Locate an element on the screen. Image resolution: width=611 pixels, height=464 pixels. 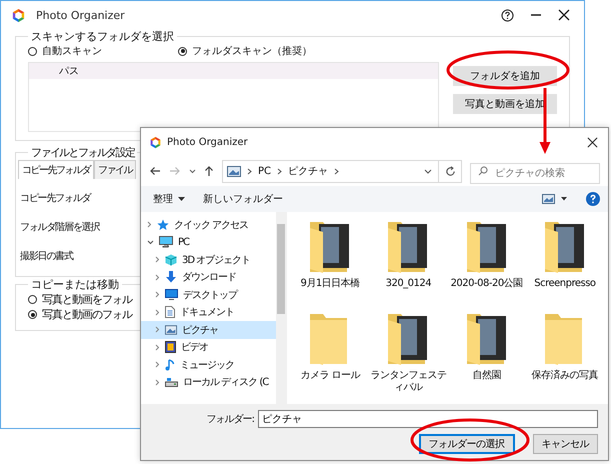
nav-item: ビデオ is located at coordinates (208, 347).